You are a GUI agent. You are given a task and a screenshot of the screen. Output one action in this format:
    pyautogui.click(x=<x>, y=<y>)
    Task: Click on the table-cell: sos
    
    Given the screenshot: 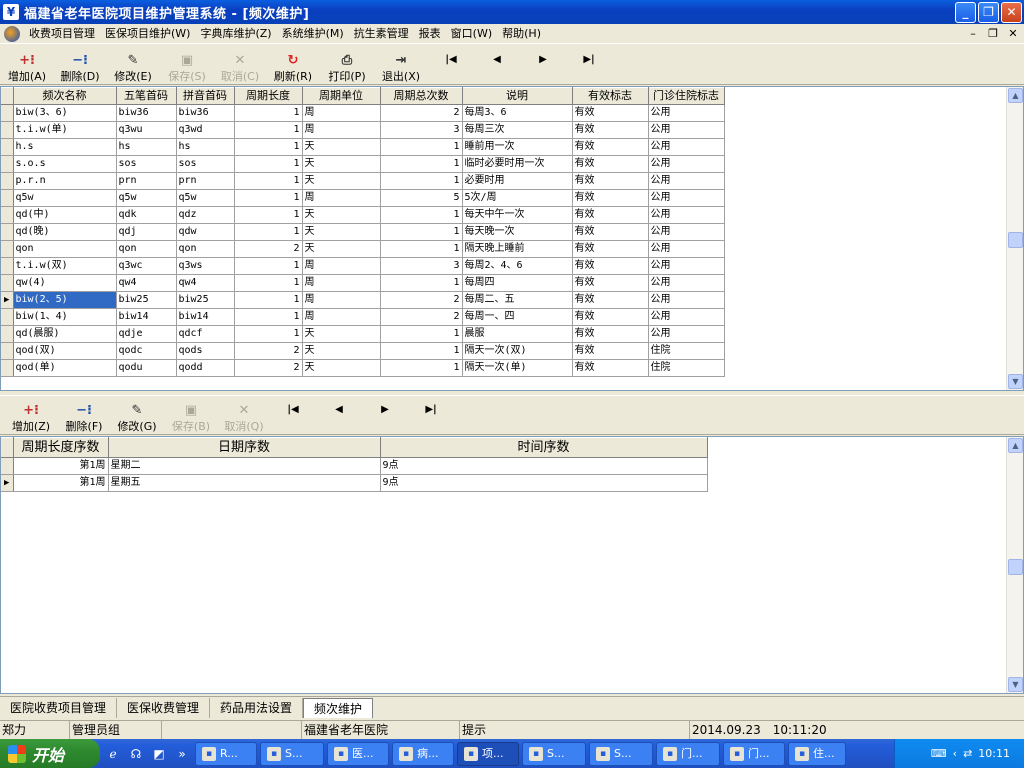 What is the action you would take?
    pyautogui.click(x=205, y=164)
    